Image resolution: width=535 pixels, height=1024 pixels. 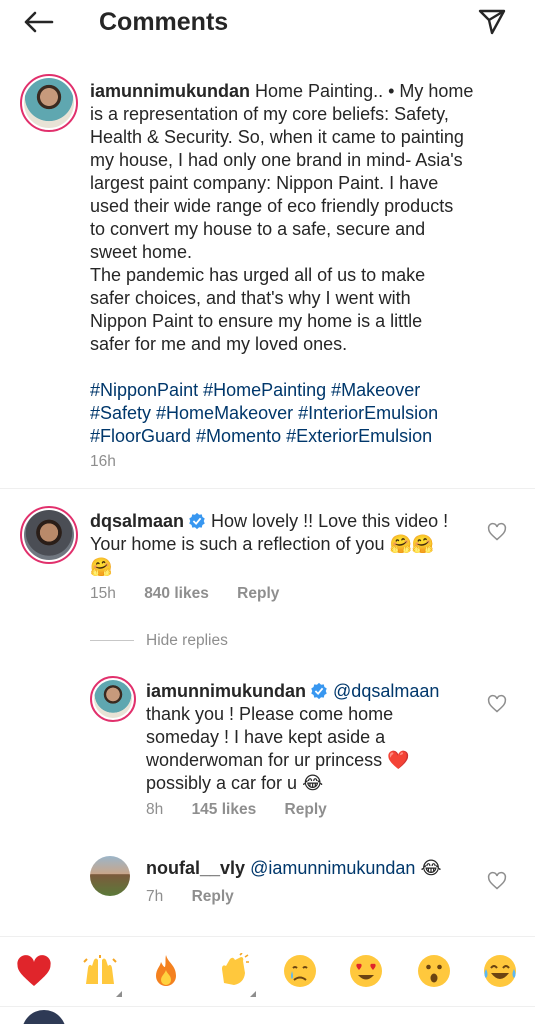 What do you see at coordinates (386, 691) in the screenshot?
I see `reply-mention: @dqsalmaan` at bounding box center [386, 691].